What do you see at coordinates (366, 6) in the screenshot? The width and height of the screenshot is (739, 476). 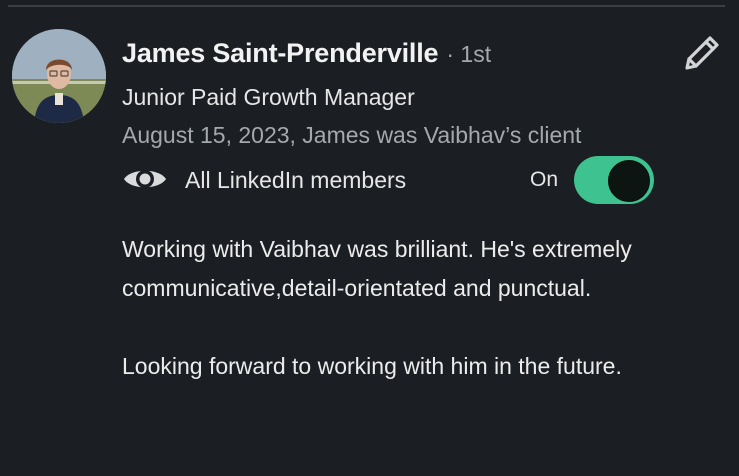 I see `divider` at bounding box center [366, 6].